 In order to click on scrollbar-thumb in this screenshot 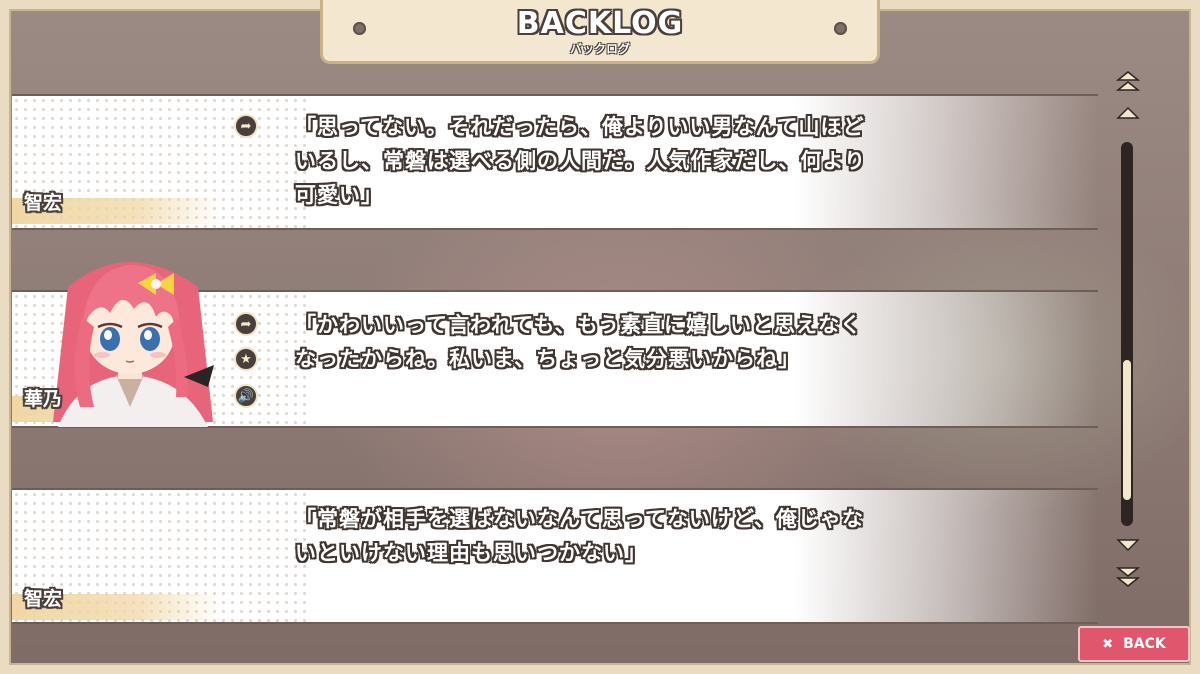, I will do `click(1127, 430)`.